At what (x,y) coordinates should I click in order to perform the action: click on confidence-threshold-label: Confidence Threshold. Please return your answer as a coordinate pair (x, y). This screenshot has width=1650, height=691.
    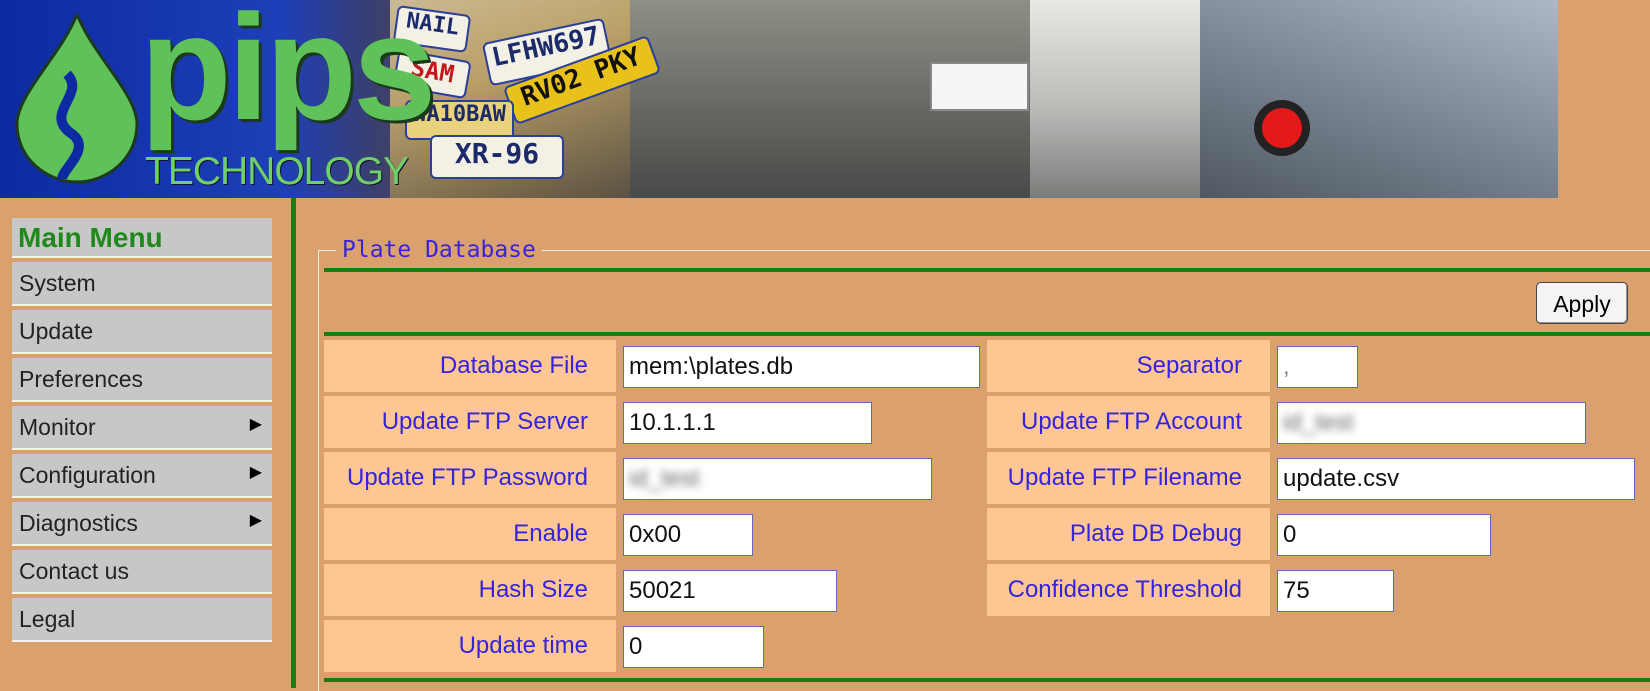
    Looking at the image, I should click on (1128, 590).